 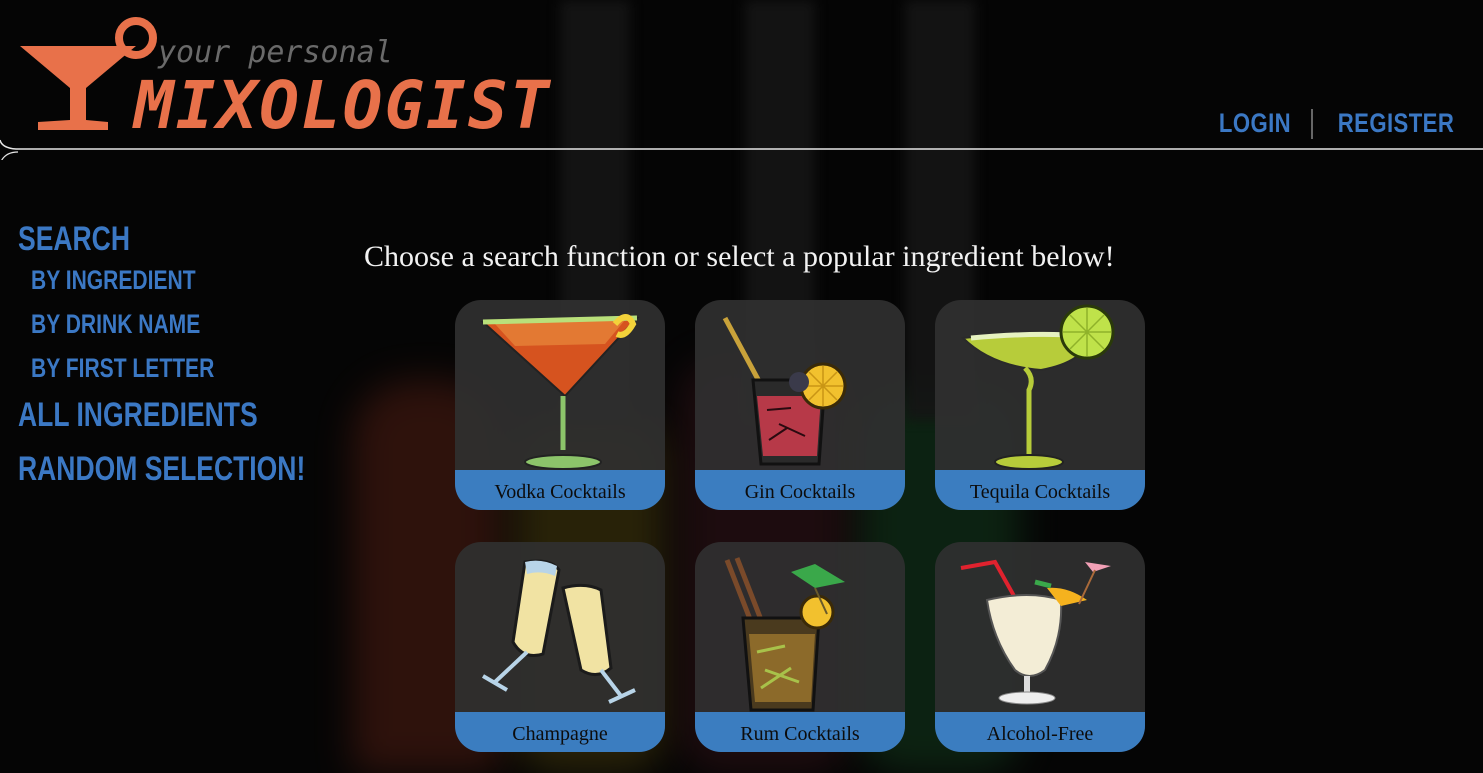 I want to click on card-tequila-cocktails: Tequila Cocktails, so click(x=1040, y=405).